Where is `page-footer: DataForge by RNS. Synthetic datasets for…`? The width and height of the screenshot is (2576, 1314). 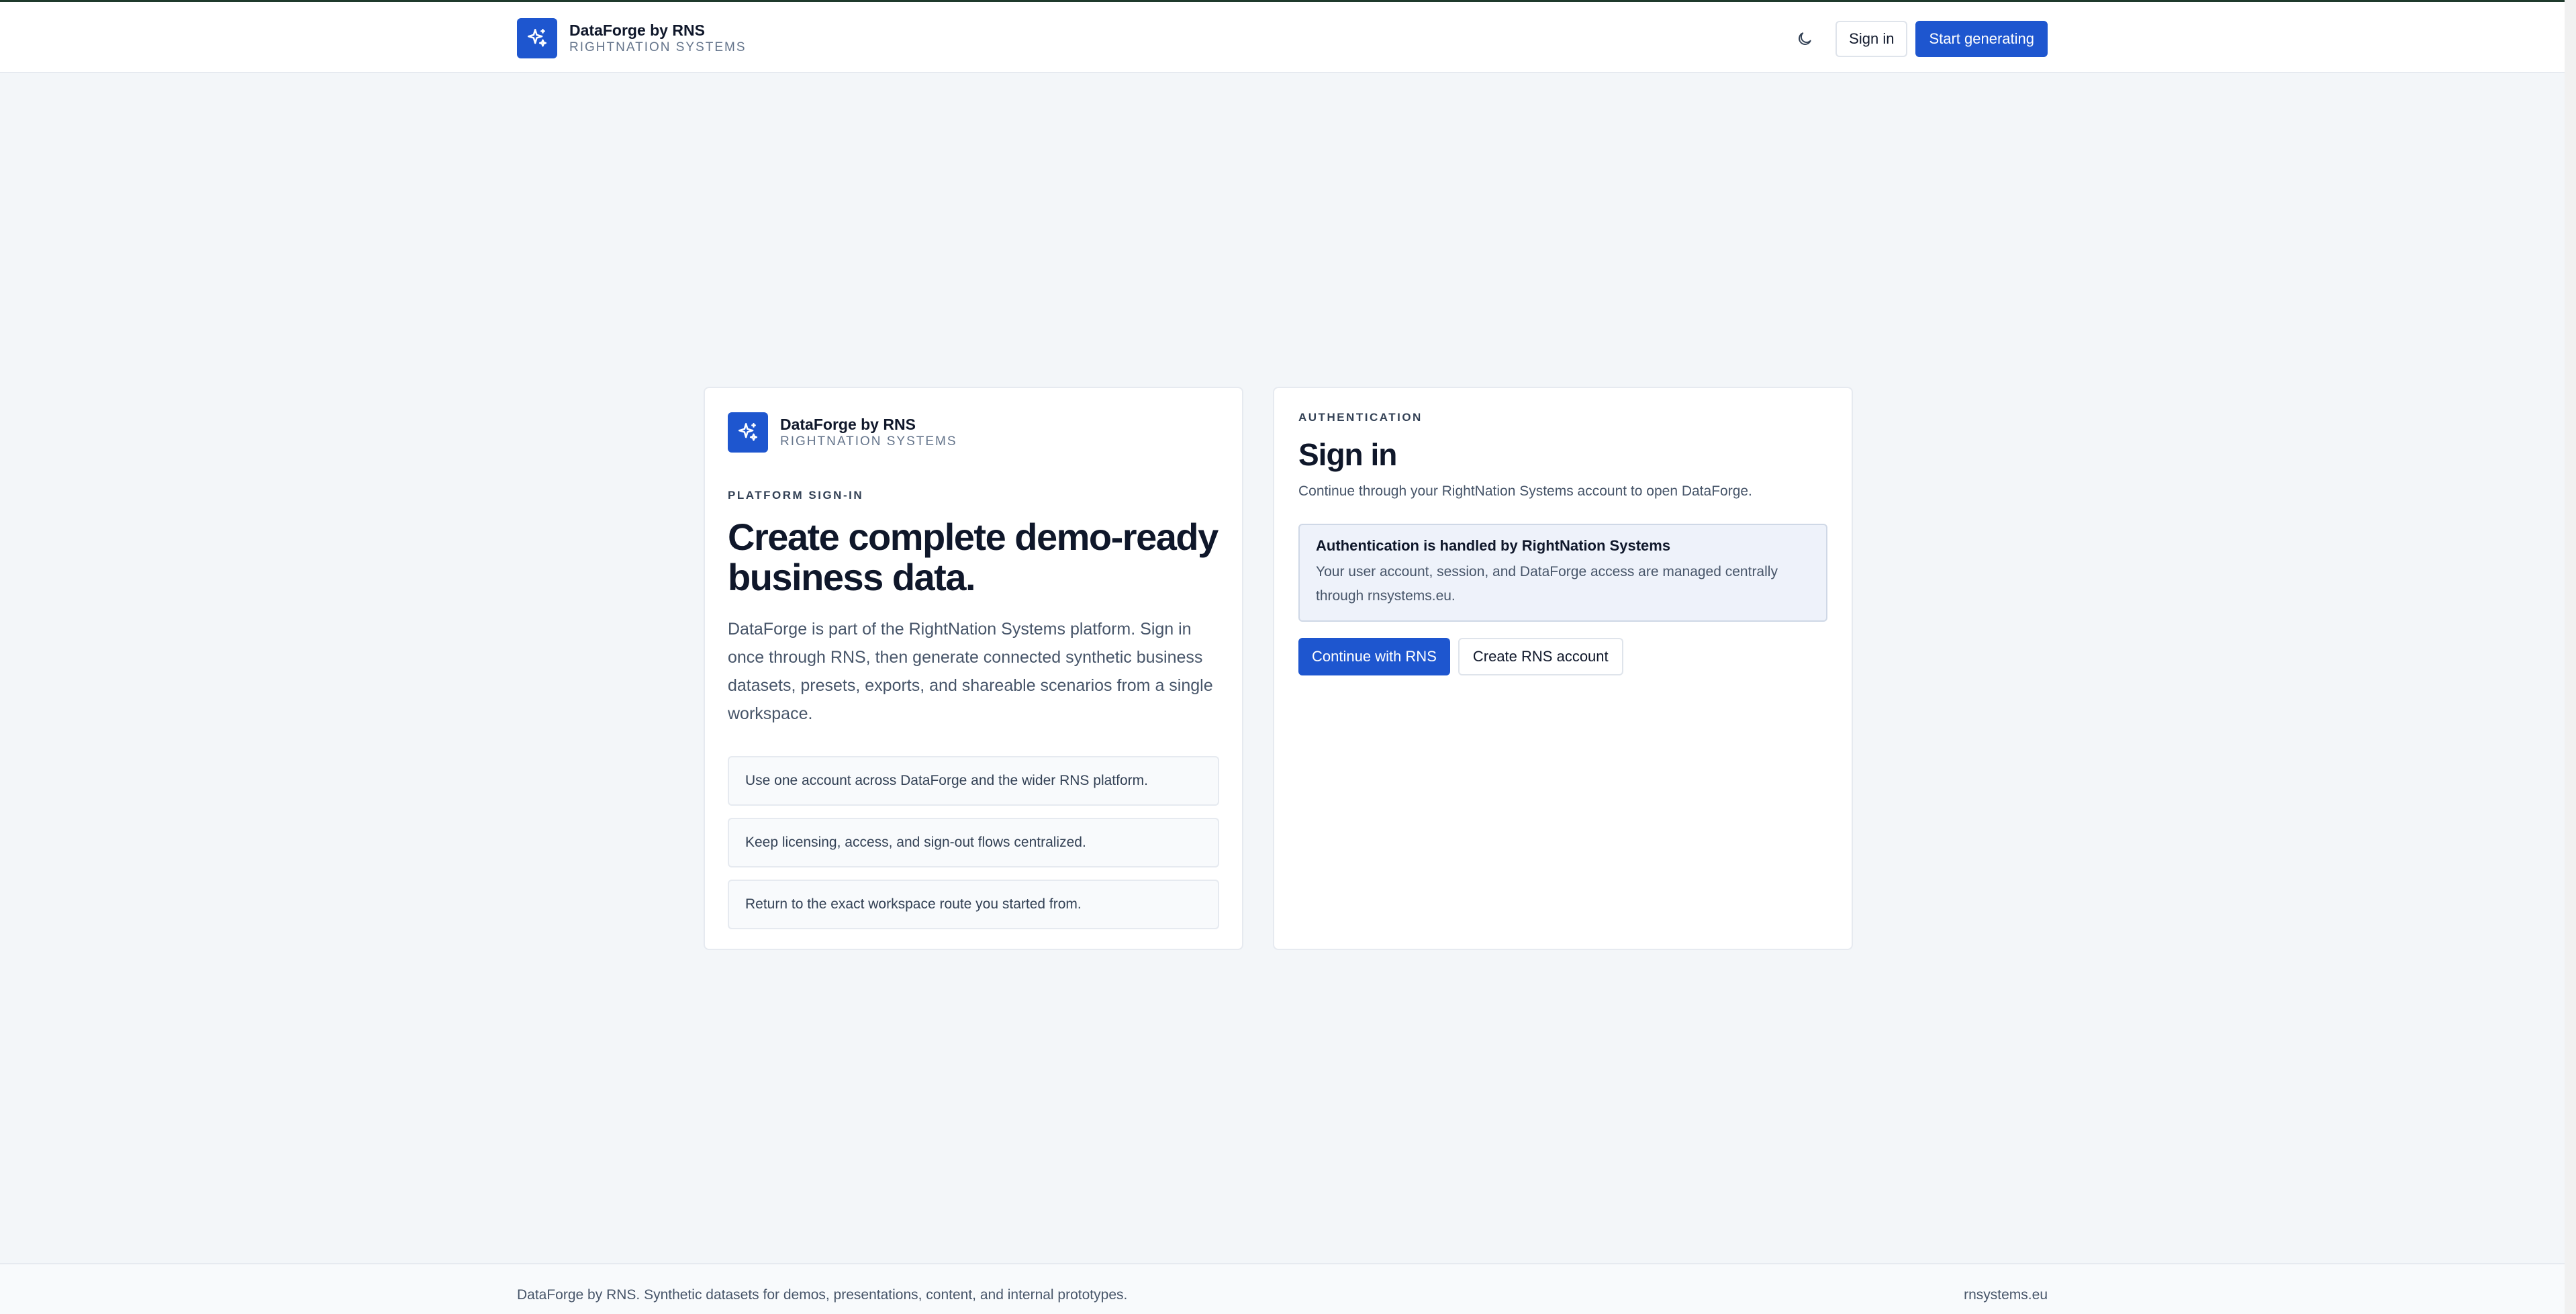
page-footer: DataForge by RNS. Synthetic datasets for… is located at coordinates (1282, 1288).